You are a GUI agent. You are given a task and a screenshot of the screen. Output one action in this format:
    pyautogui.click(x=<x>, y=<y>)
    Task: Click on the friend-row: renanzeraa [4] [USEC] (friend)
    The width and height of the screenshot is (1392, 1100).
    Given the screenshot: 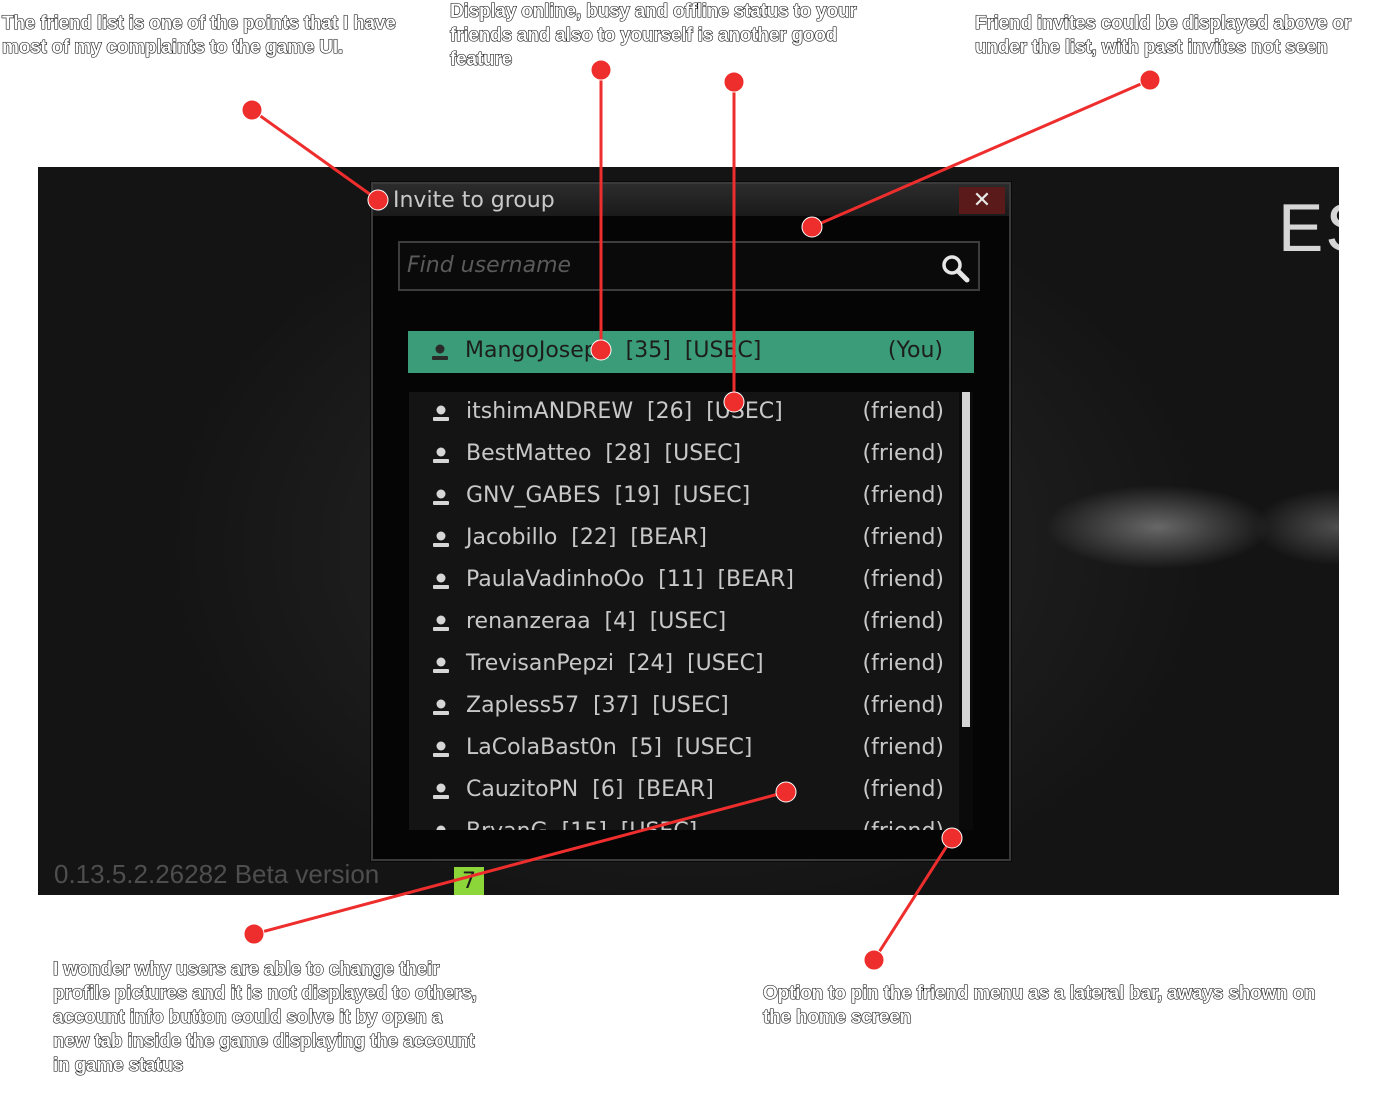 What is the action you would take?
    pyautogui.click(x=684, y=623)
    